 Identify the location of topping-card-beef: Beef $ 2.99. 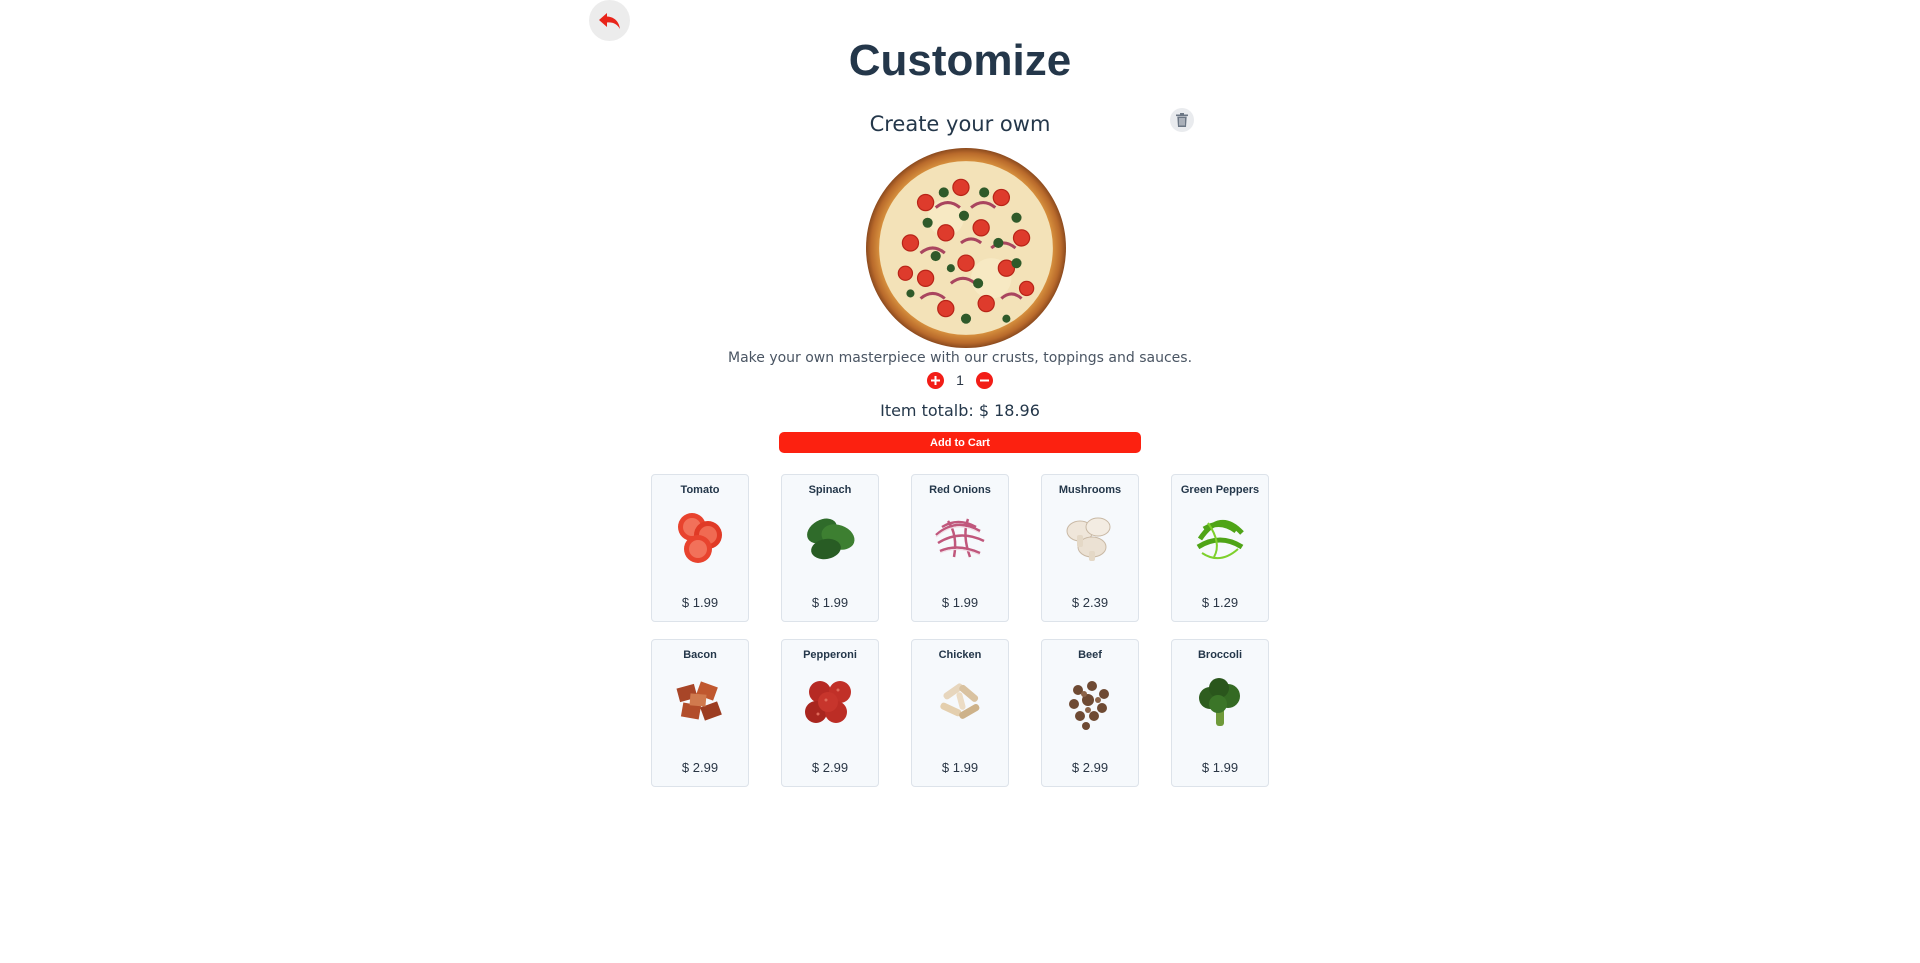
(1090, 713).